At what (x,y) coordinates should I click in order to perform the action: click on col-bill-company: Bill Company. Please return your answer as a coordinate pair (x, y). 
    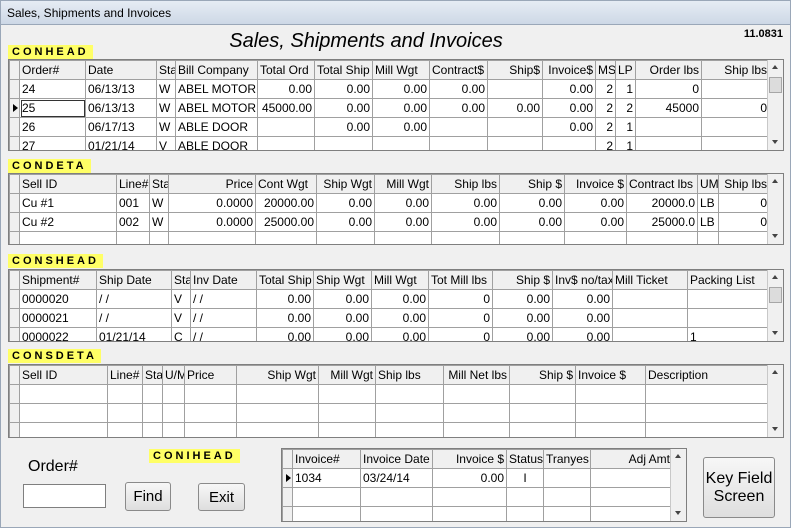
    Looking at the image, I should click on (216, 70).